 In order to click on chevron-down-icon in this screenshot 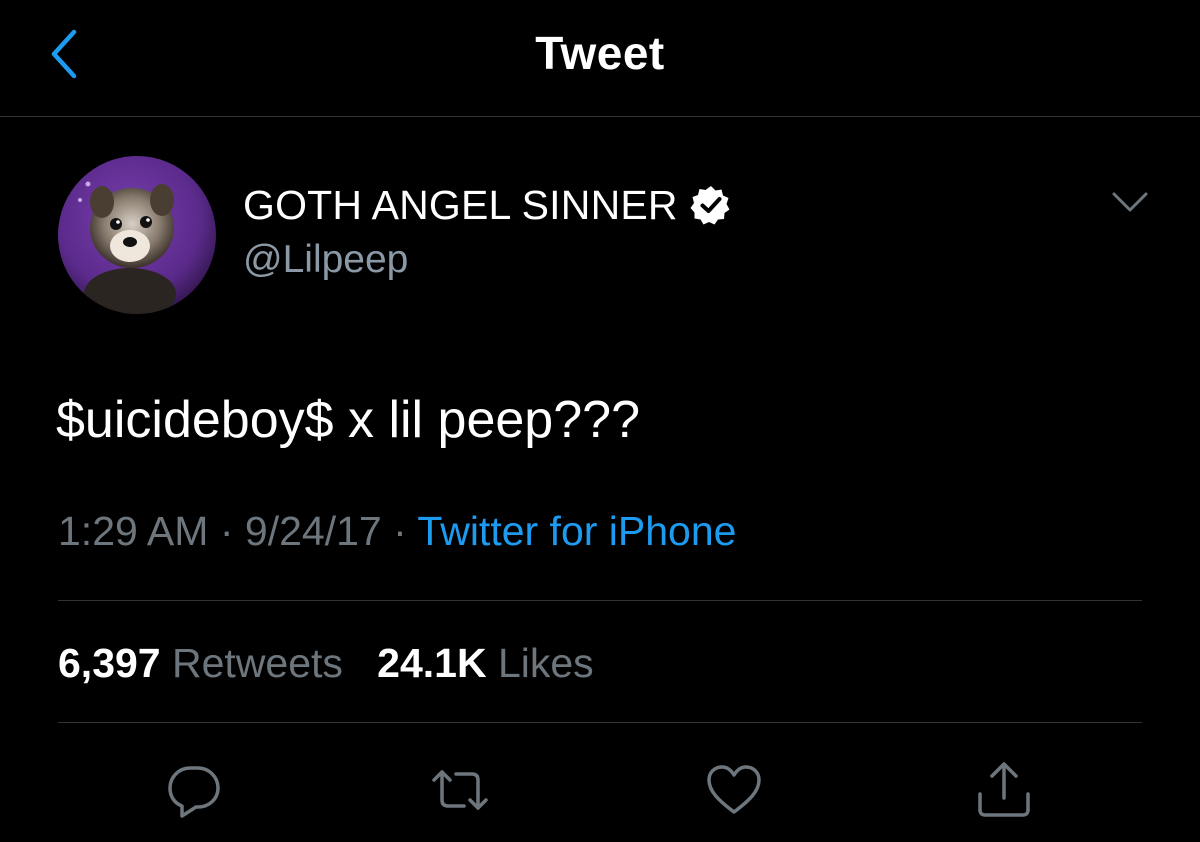, I will do `click(1130, 202)`.